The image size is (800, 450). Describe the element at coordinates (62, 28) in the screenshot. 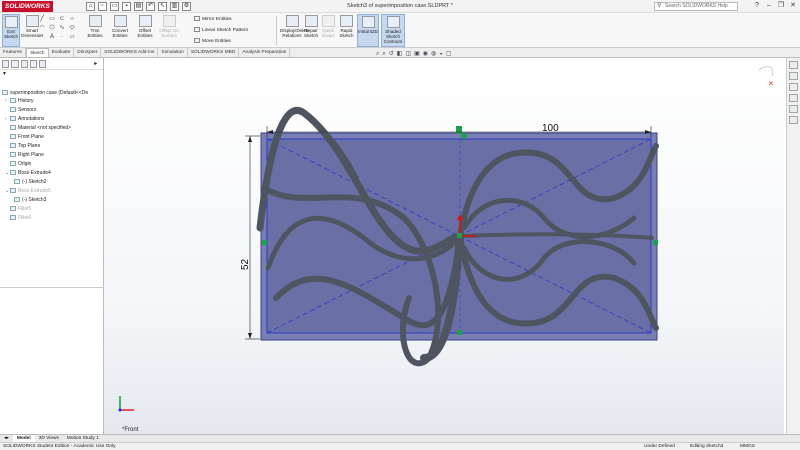

I see `spline-icon: ∿` at that location.